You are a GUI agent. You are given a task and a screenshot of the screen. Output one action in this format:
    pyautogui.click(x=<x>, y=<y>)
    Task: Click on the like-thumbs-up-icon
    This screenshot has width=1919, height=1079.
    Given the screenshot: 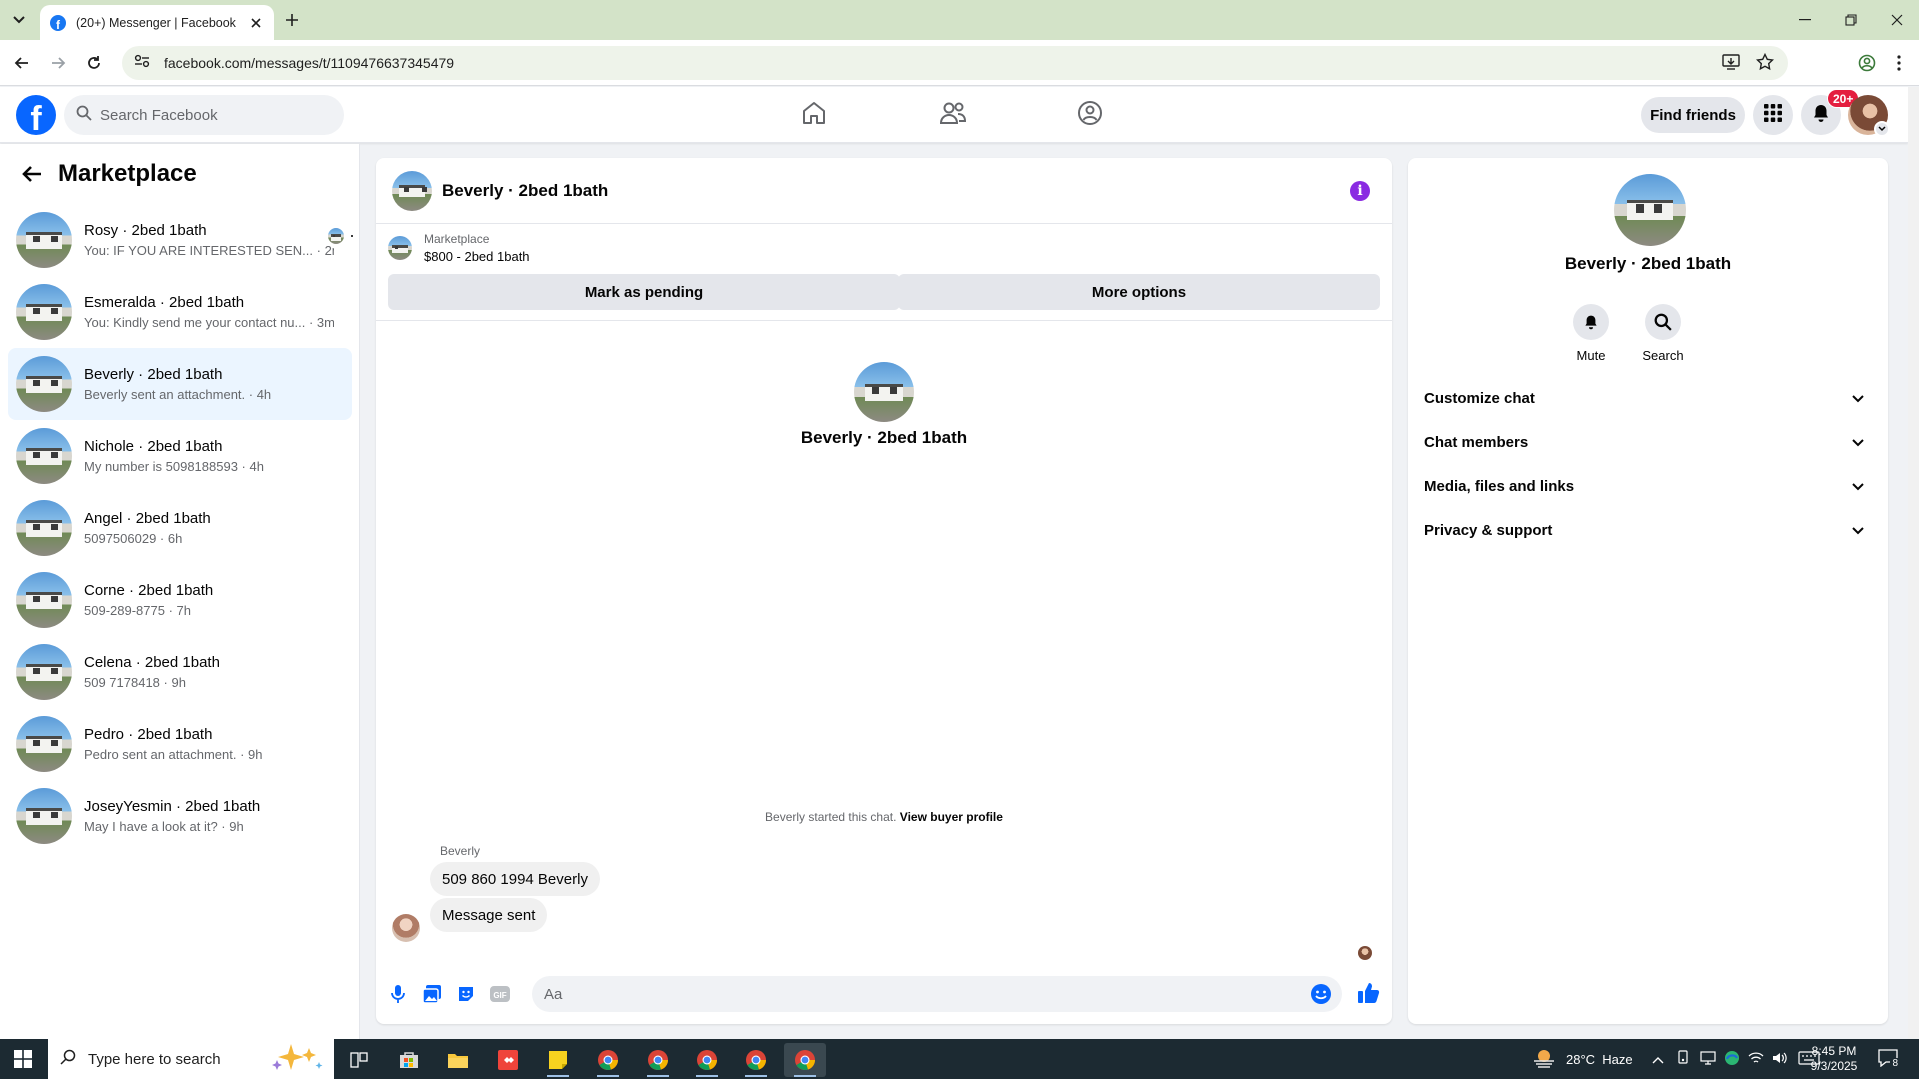 What is the action you would take?
    pyautogui.click(x=1369, y=993)
    